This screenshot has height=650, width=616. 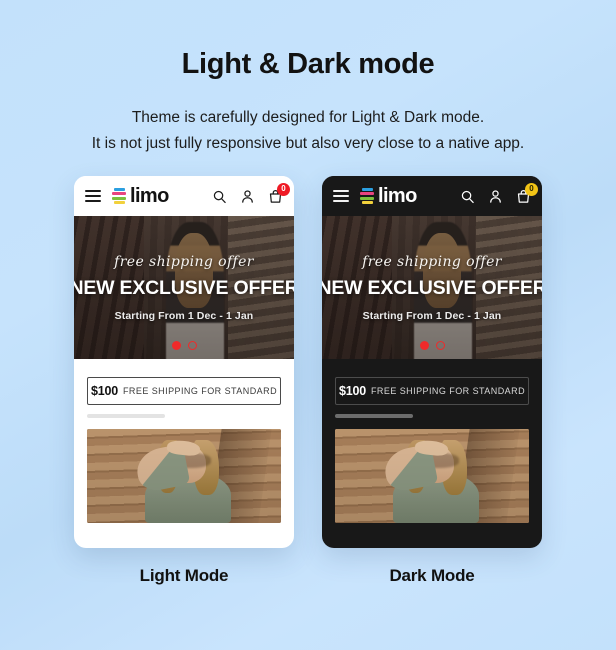 I want to click on brand-logo-light: limo, so click(x=140, y=196).